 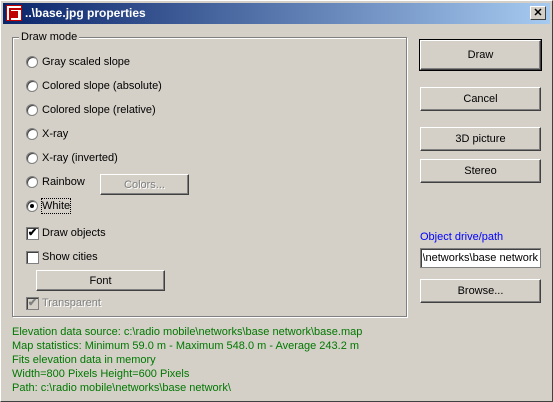 I want to click on info-dimensions: Width=800 Pixels Height=600 Pixels, so click(x=101, y=374).